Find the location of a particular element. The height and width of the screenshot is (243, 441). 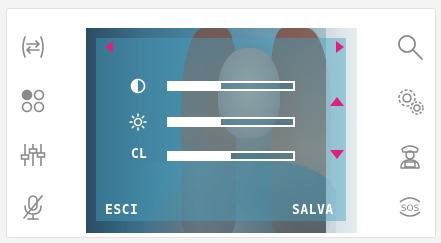

sos-icon: SOS is located at coordinates (410, 207).